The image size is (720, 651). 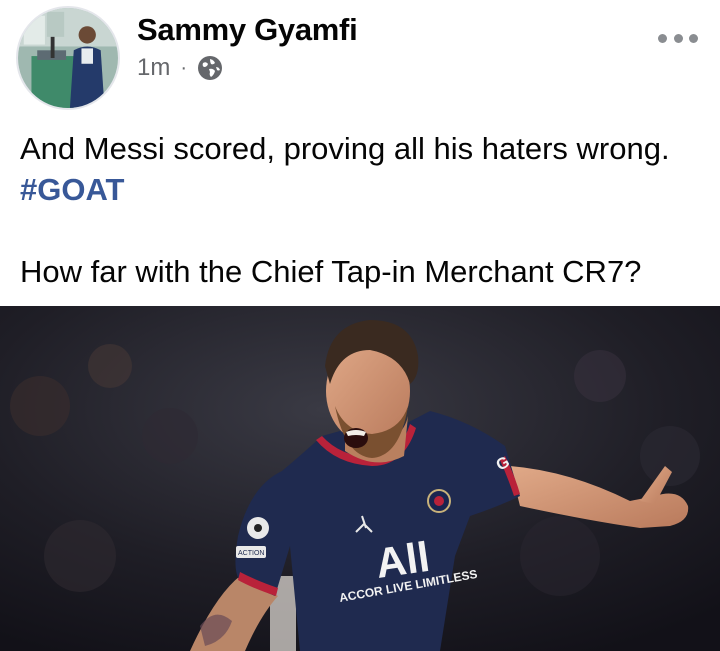 What do you see at coordinates (153, 68) in the screenshot?
I see `post-timestamp: 1m` at bounding box center [153, 68].